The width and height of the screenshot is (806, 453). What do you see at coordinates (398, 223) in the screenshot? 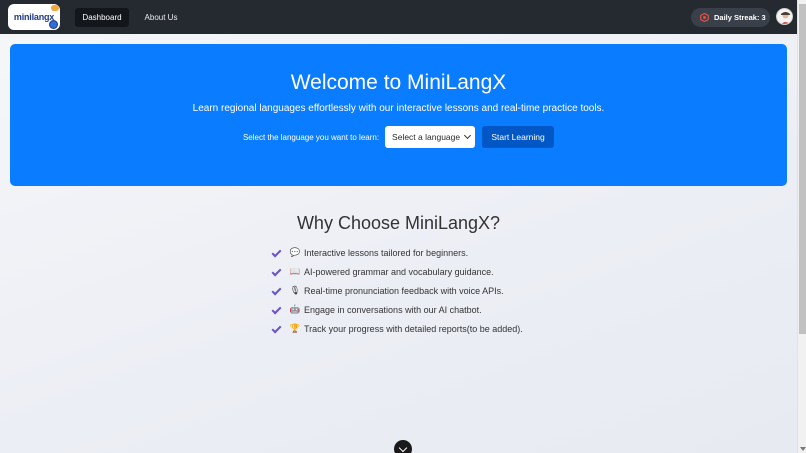
I see `why-title: Why Choose MiniLangX?` at bounding box center [398, 223].